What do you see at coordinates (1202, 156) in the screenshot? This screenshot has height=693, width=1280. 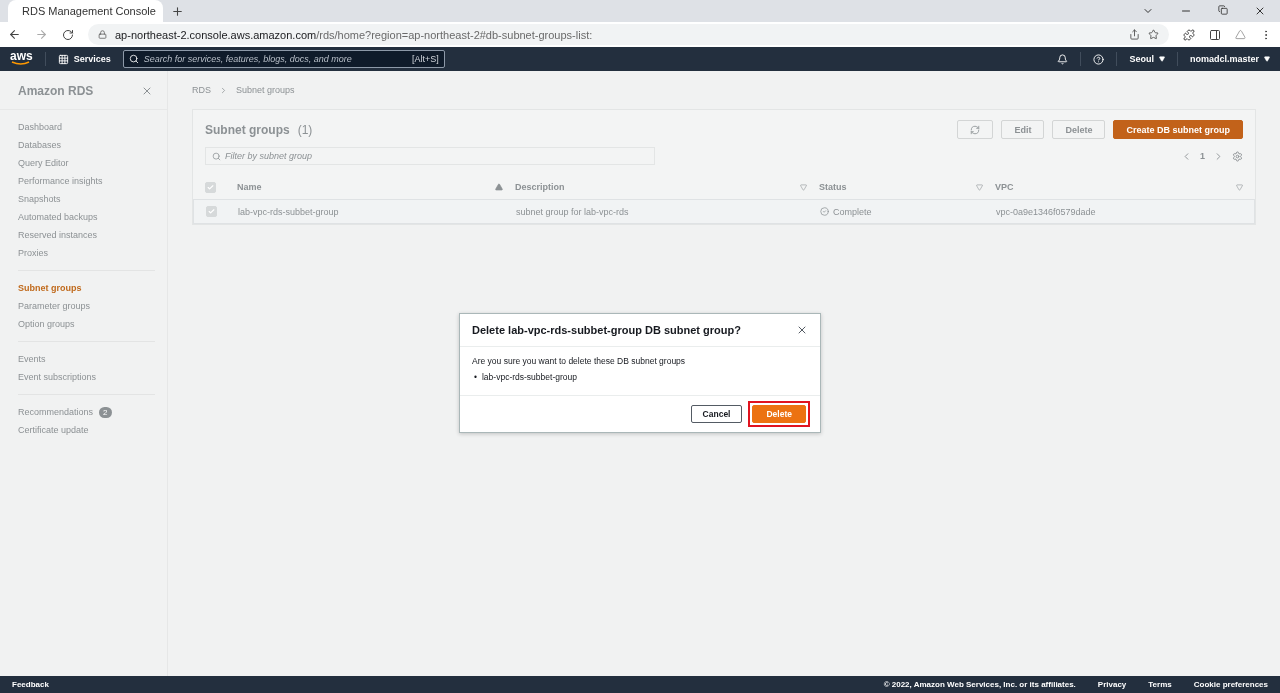 I see `page-number: 1` at bounding box center [1202, 156].